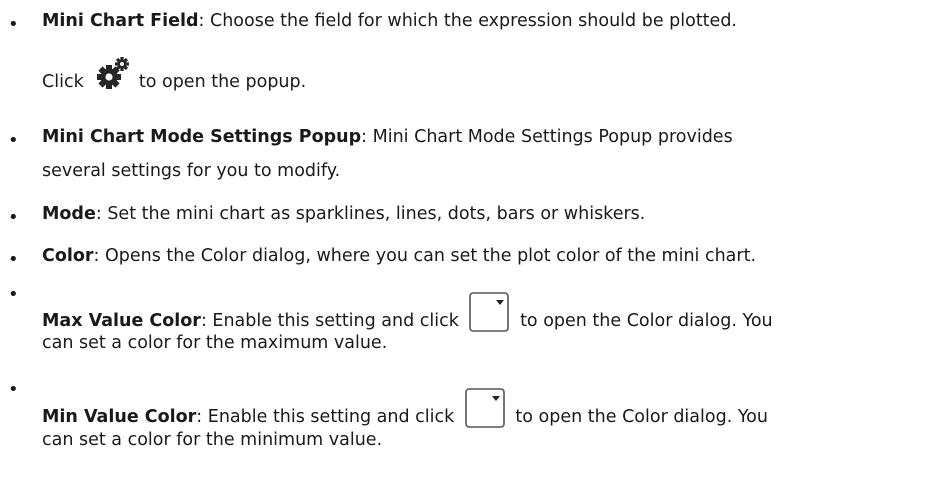 This screenshot has width=939, height=477. I want to click on item-line-1: Mini Chart Mode Settings Popup, so click(387, 137).